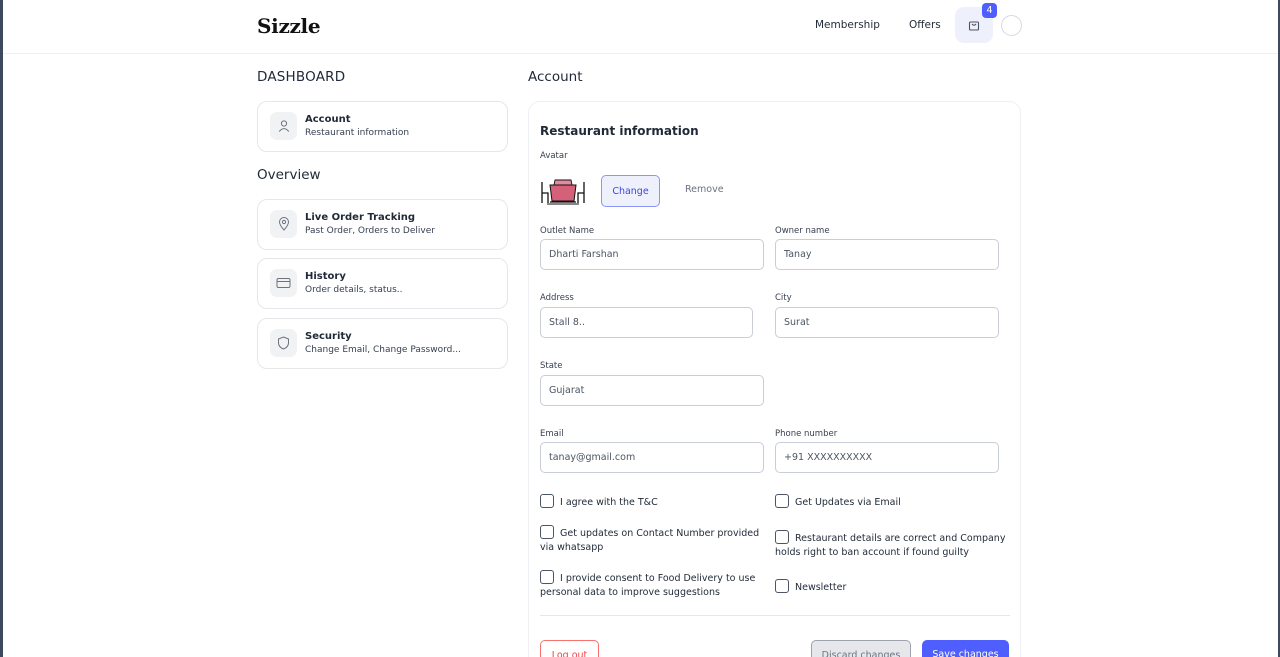 The height and width of the screenshot is (657, 1280). Describe the element at coordinates (554, 156) in the screenshot. I see `avatar-label: Avatar` at that location.